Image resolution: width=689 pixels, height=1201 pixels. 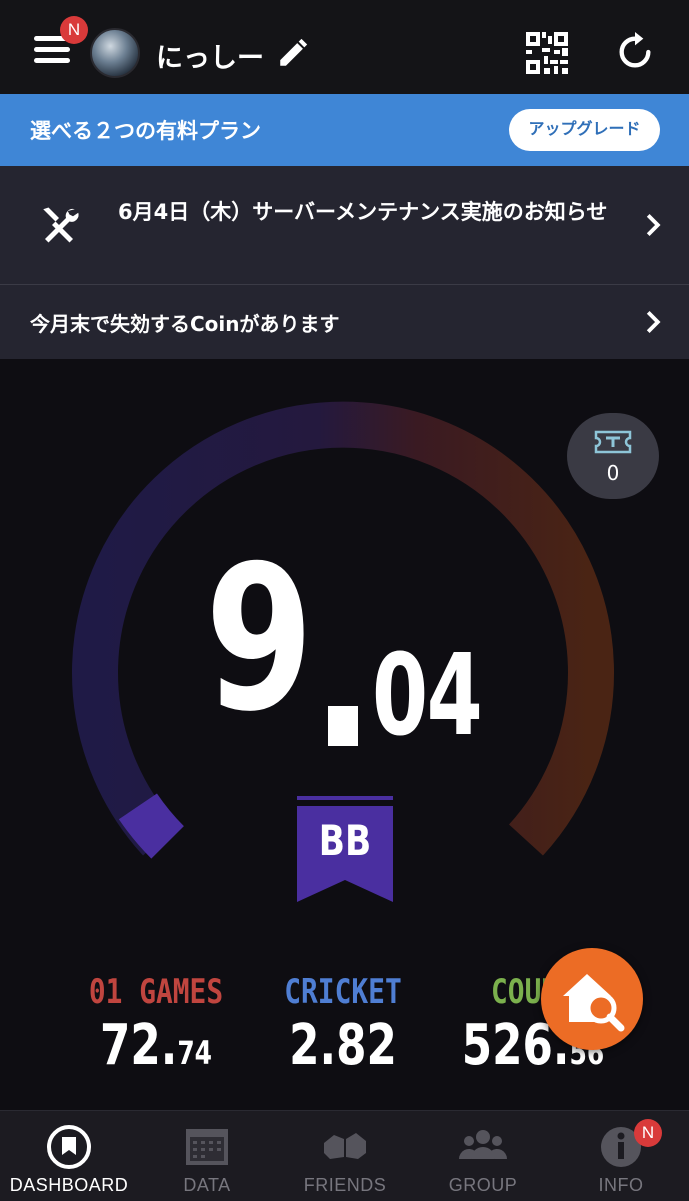 What do you see at coordinates (343, 992) in the screenshot?
I see `stat-label-cricket: CRICKET` at bounding box center [343, 992].